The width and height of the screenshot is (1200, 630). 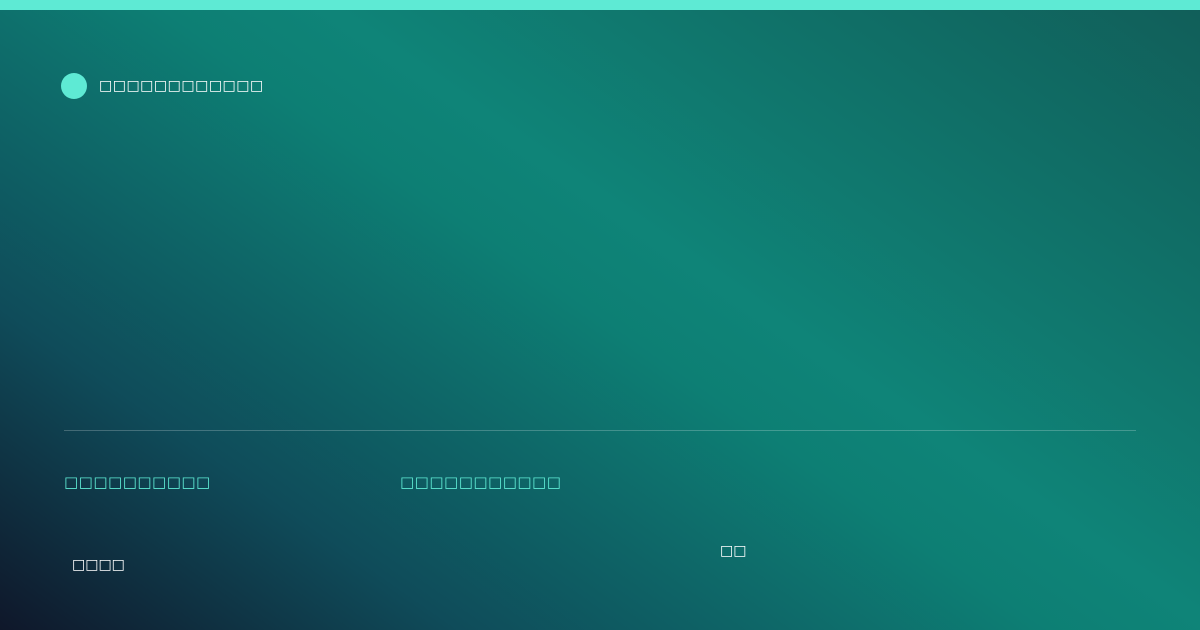 What do you see at coordinates (74, 86) in the screenshot?
I see `brand-logo-icon` at bounding box center [74, 86].